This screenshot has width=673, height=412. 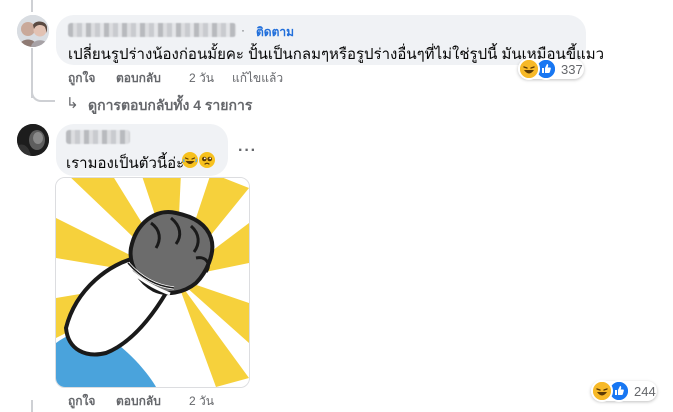 I want to click on comment-sticker-image, so click(x=152, y=282).